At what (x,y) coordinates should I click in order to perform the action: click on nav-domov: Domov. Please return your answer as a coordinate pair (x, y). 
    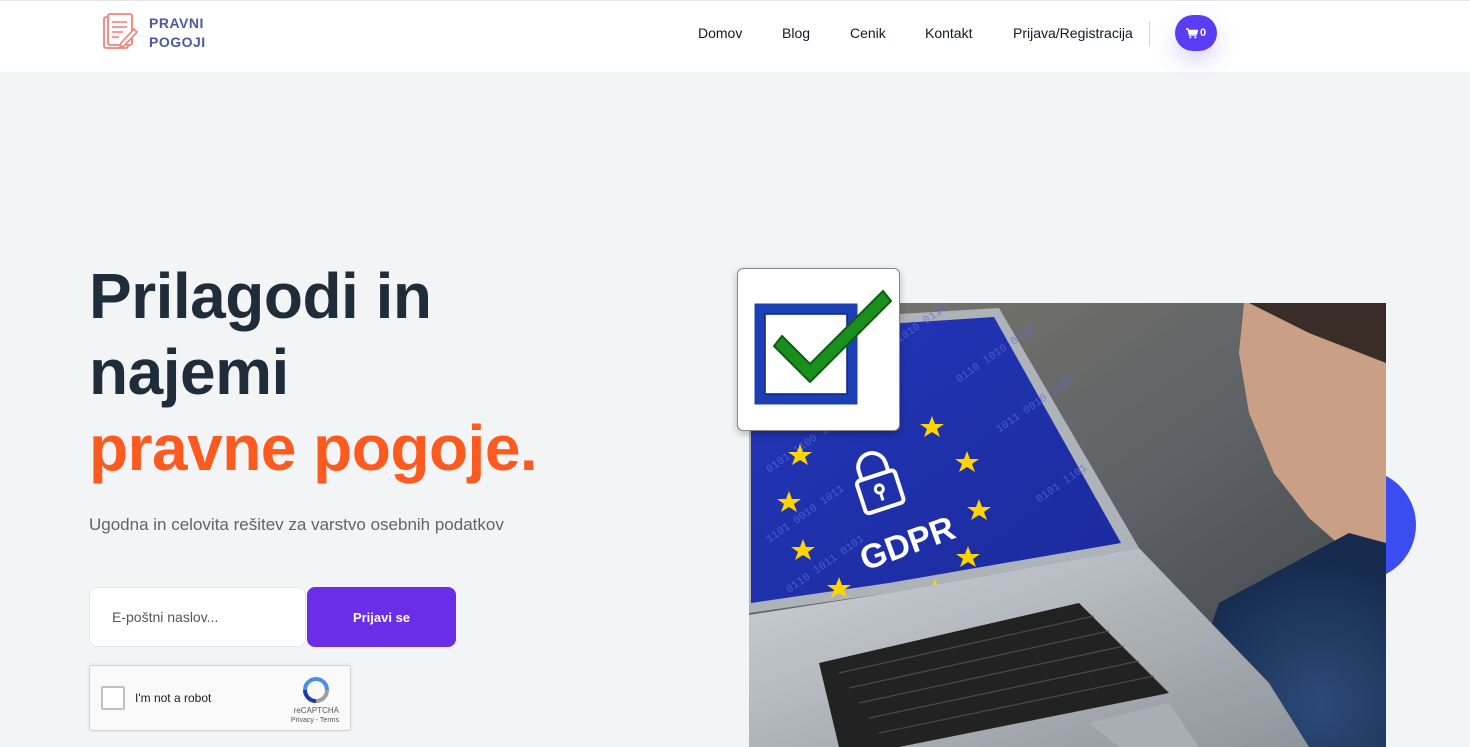
    Looking at the image, I should click on (720, 33).